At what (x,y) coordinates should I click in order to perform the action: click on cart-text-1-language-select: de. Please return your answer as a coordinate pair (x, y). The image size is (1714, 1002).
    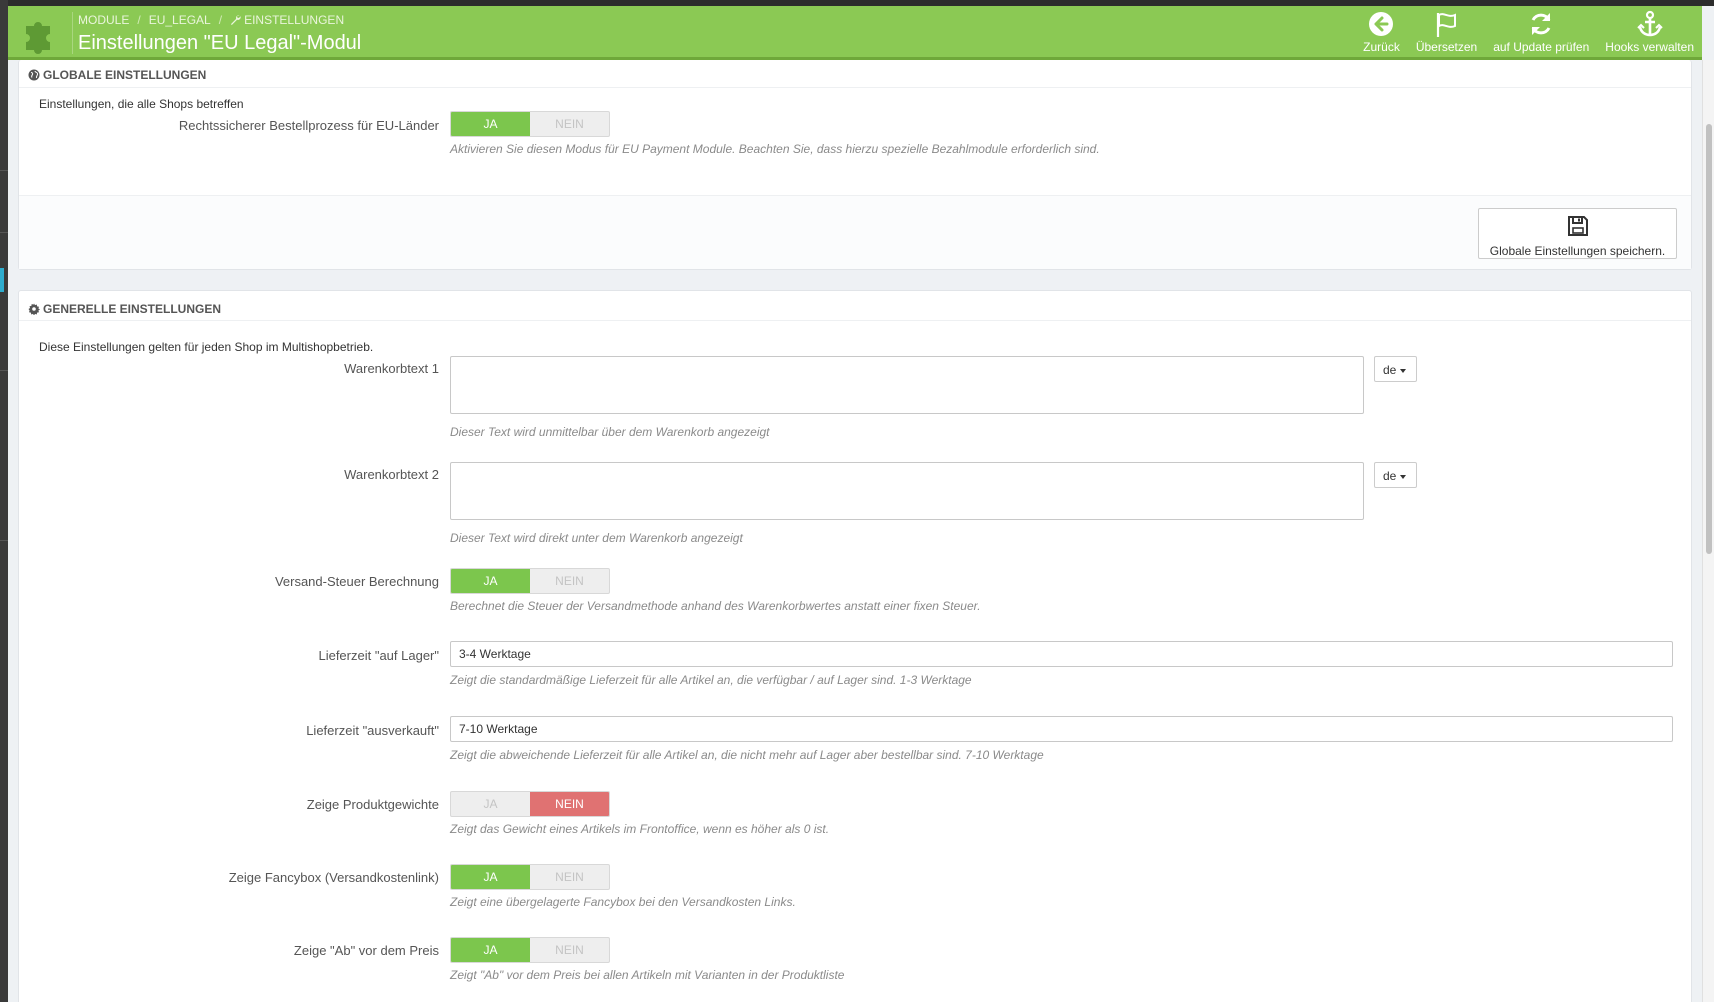
    Looking at the image, I should click on (1395, 369).